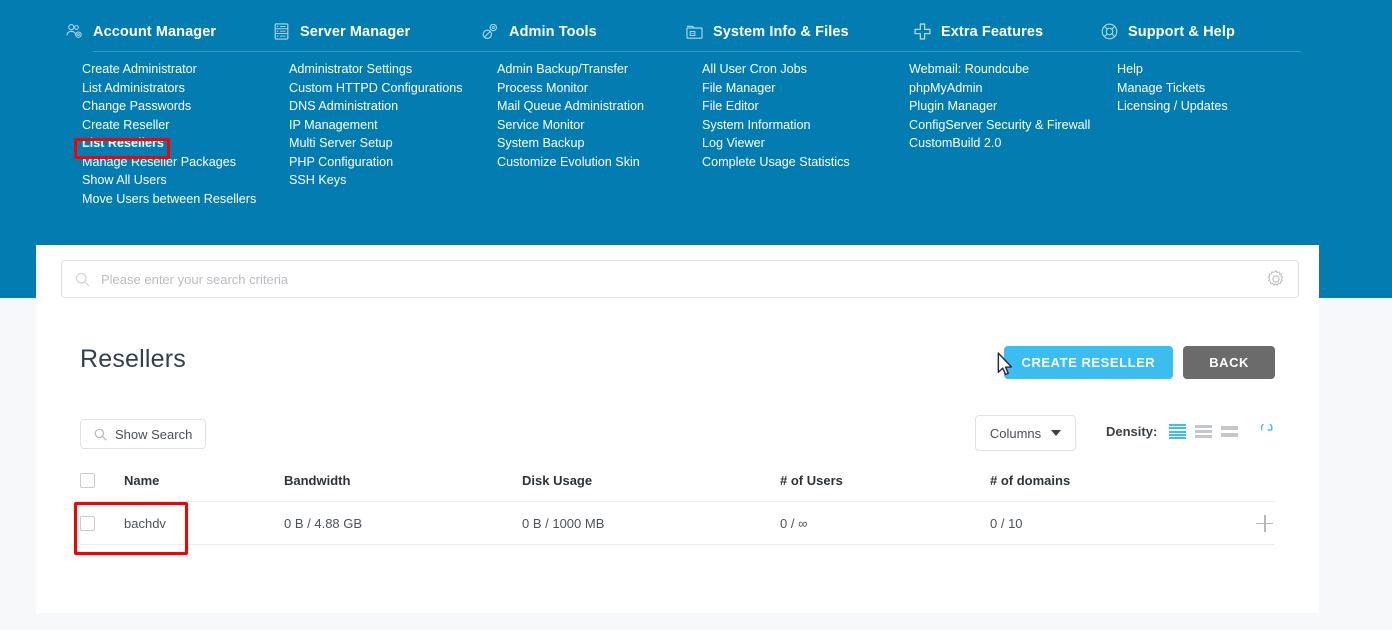 The width and height of the screenshot is (1392, 630). Describe the element at coordinates (169, 143) in the screenshot. I see `nav-item-list-resellers: List Resellers` at that location.